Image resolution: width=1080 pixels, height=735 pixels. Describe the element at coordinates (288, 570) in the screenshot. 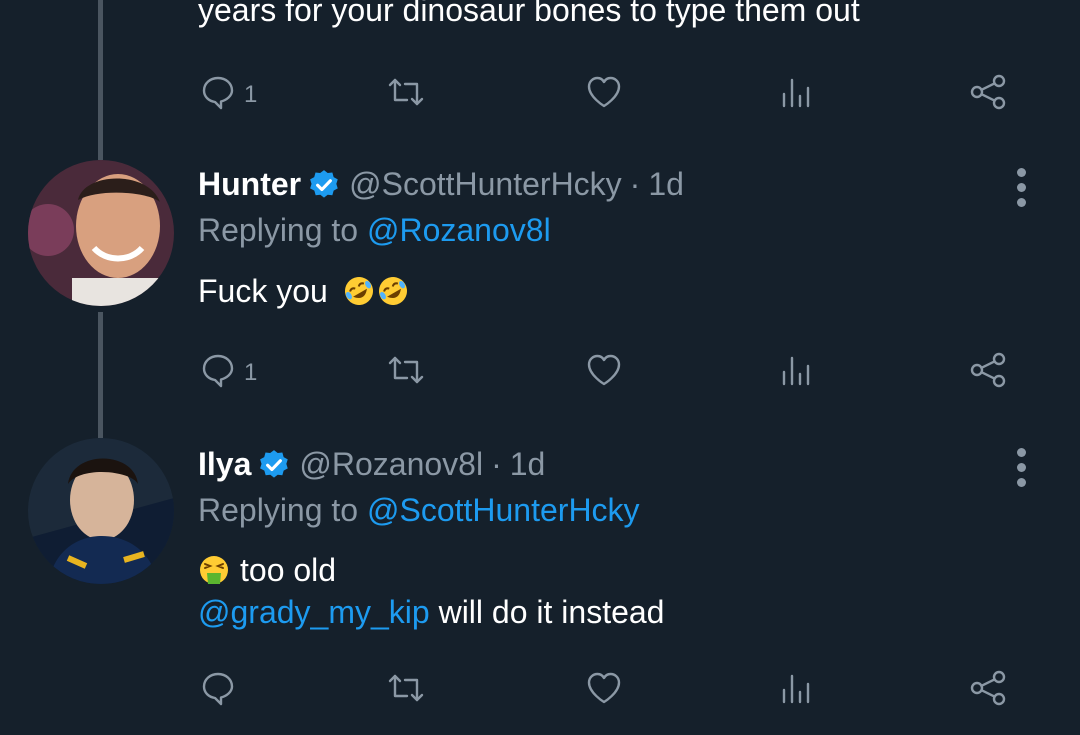

I see `tweet-text-content: too old` at that location.